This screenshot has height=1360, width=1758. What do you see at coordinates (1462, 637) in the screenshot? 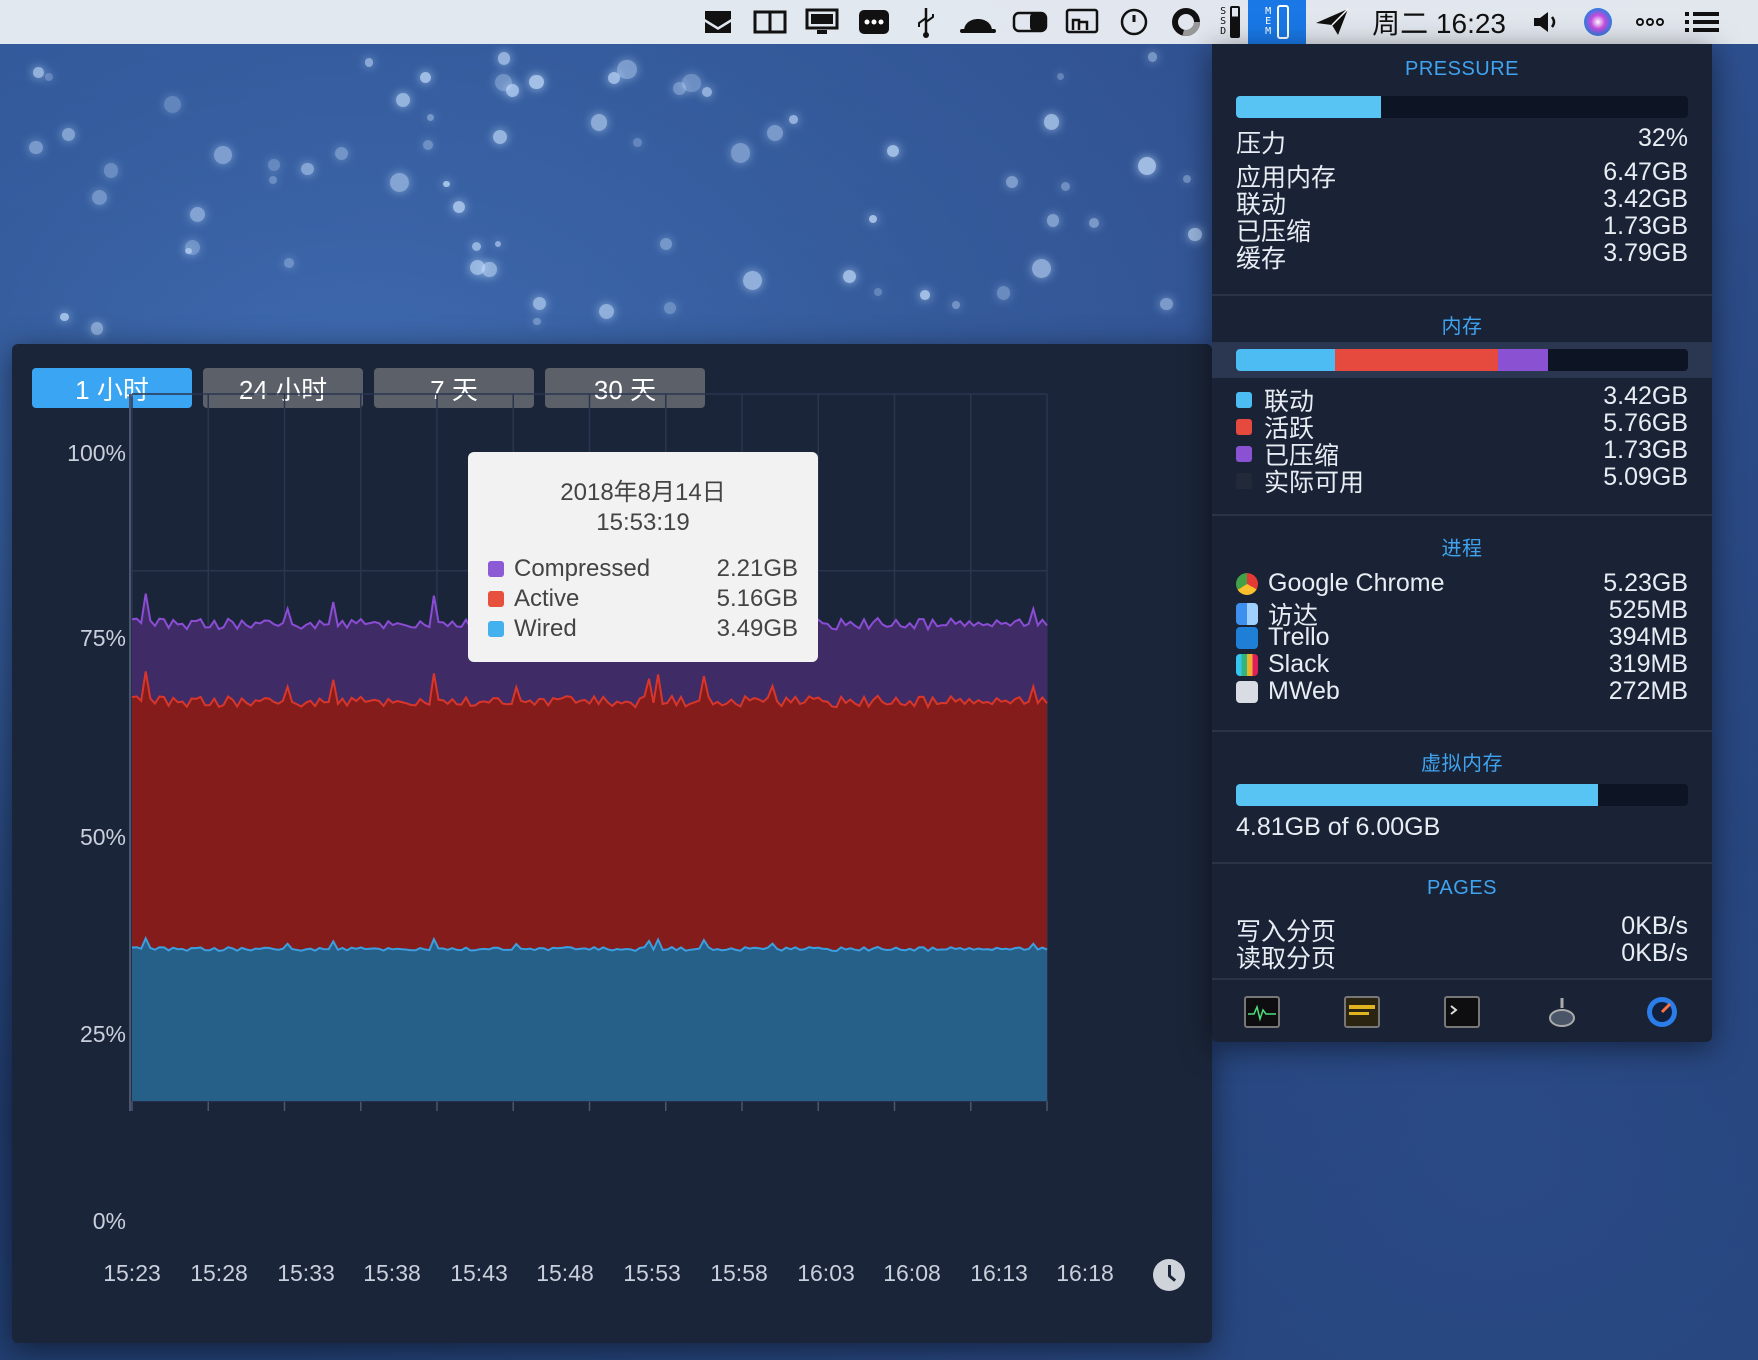
I see `process-row: Trello 394MB` at bounding box center [1462, 637].